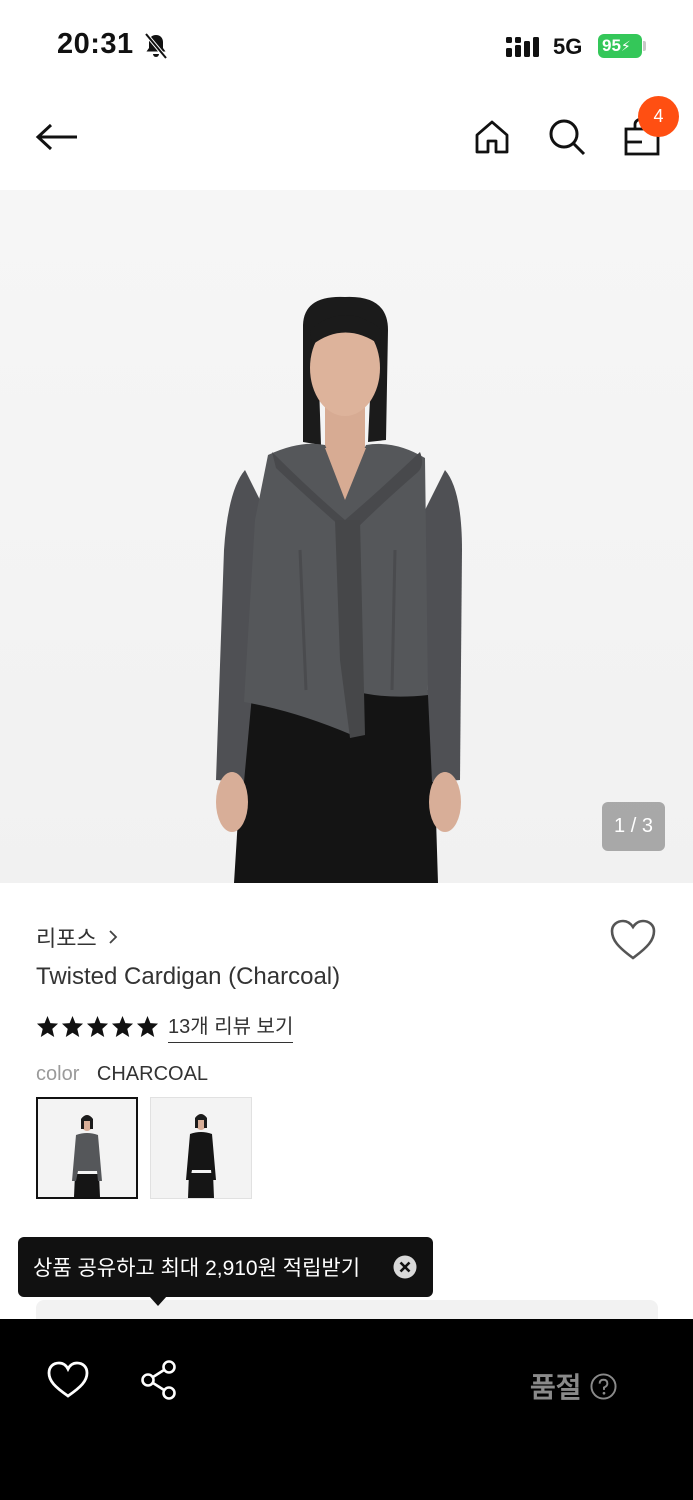 The image size is (693, 1500). I want to click on model-photo, so click(339, 589).